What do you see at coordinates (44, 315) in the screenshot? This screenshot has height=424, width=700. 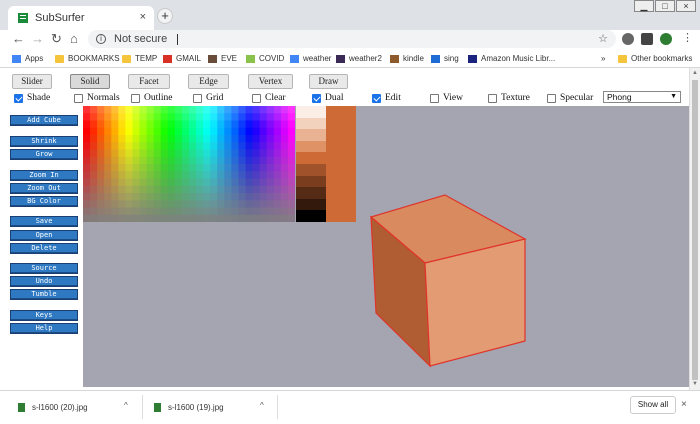 I see `keys-button: Keys` at bounding box center [44, 315].